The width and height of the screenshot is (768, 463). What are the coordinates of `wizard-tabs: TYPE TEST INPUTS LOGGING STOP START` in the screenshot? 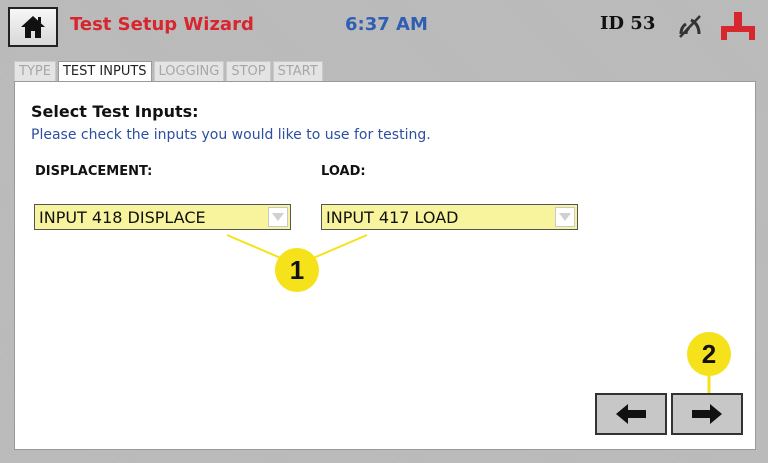 It's located at (169, 71).